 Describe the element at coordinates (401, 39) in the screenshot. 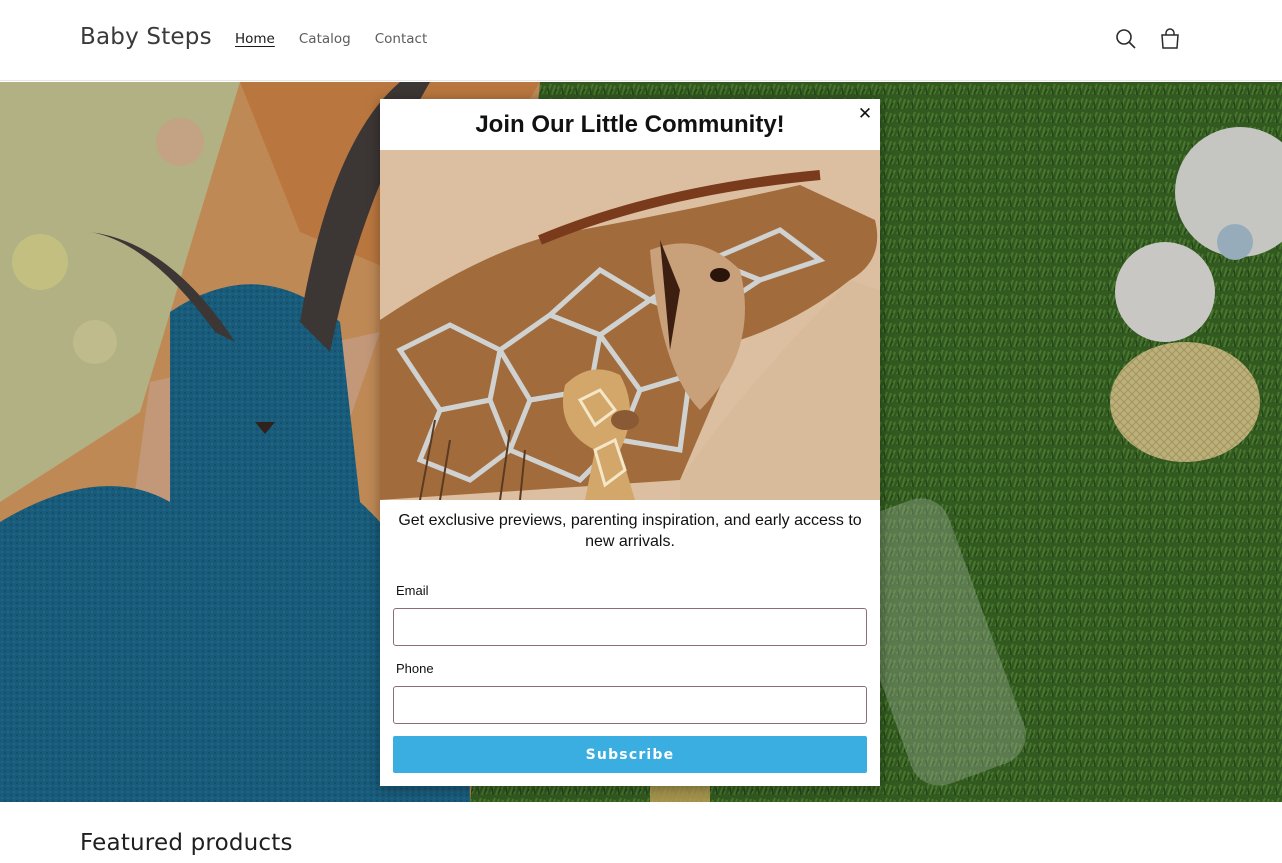

I see `nav-contact: Contact` at that location.